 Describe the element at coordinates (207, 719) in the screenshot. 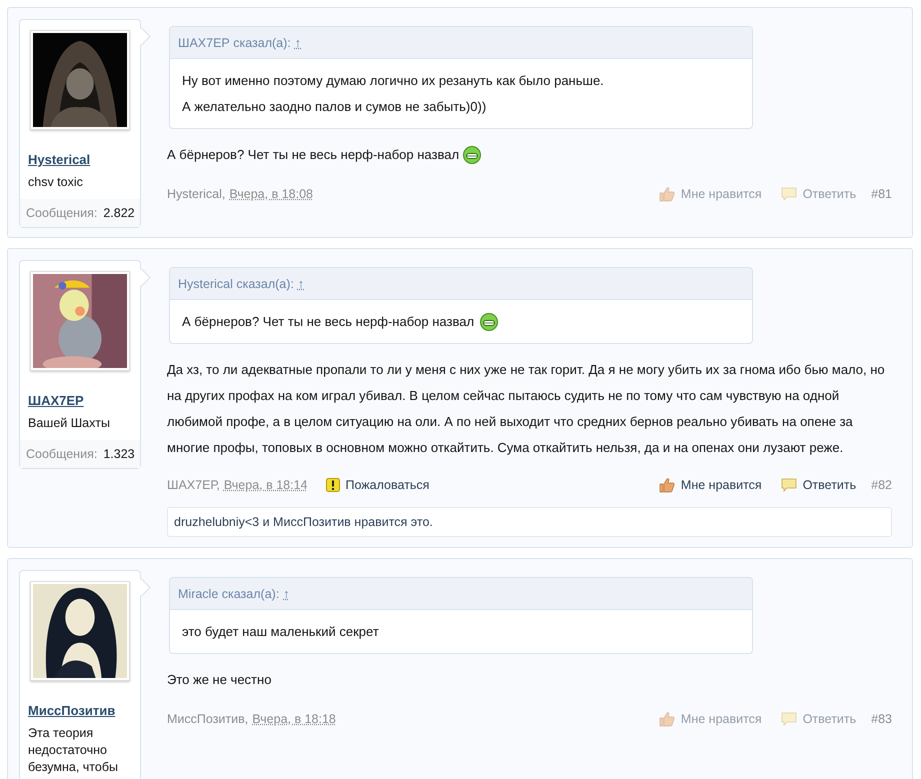

I see `post-author: МиссПозитив,` at that location.